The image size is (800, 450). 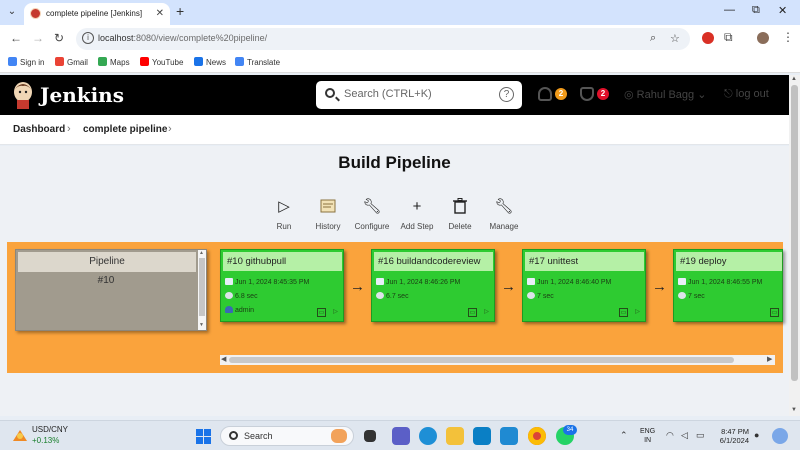 I want to click on volume-icon: ◁, so click(x=684, y=435).